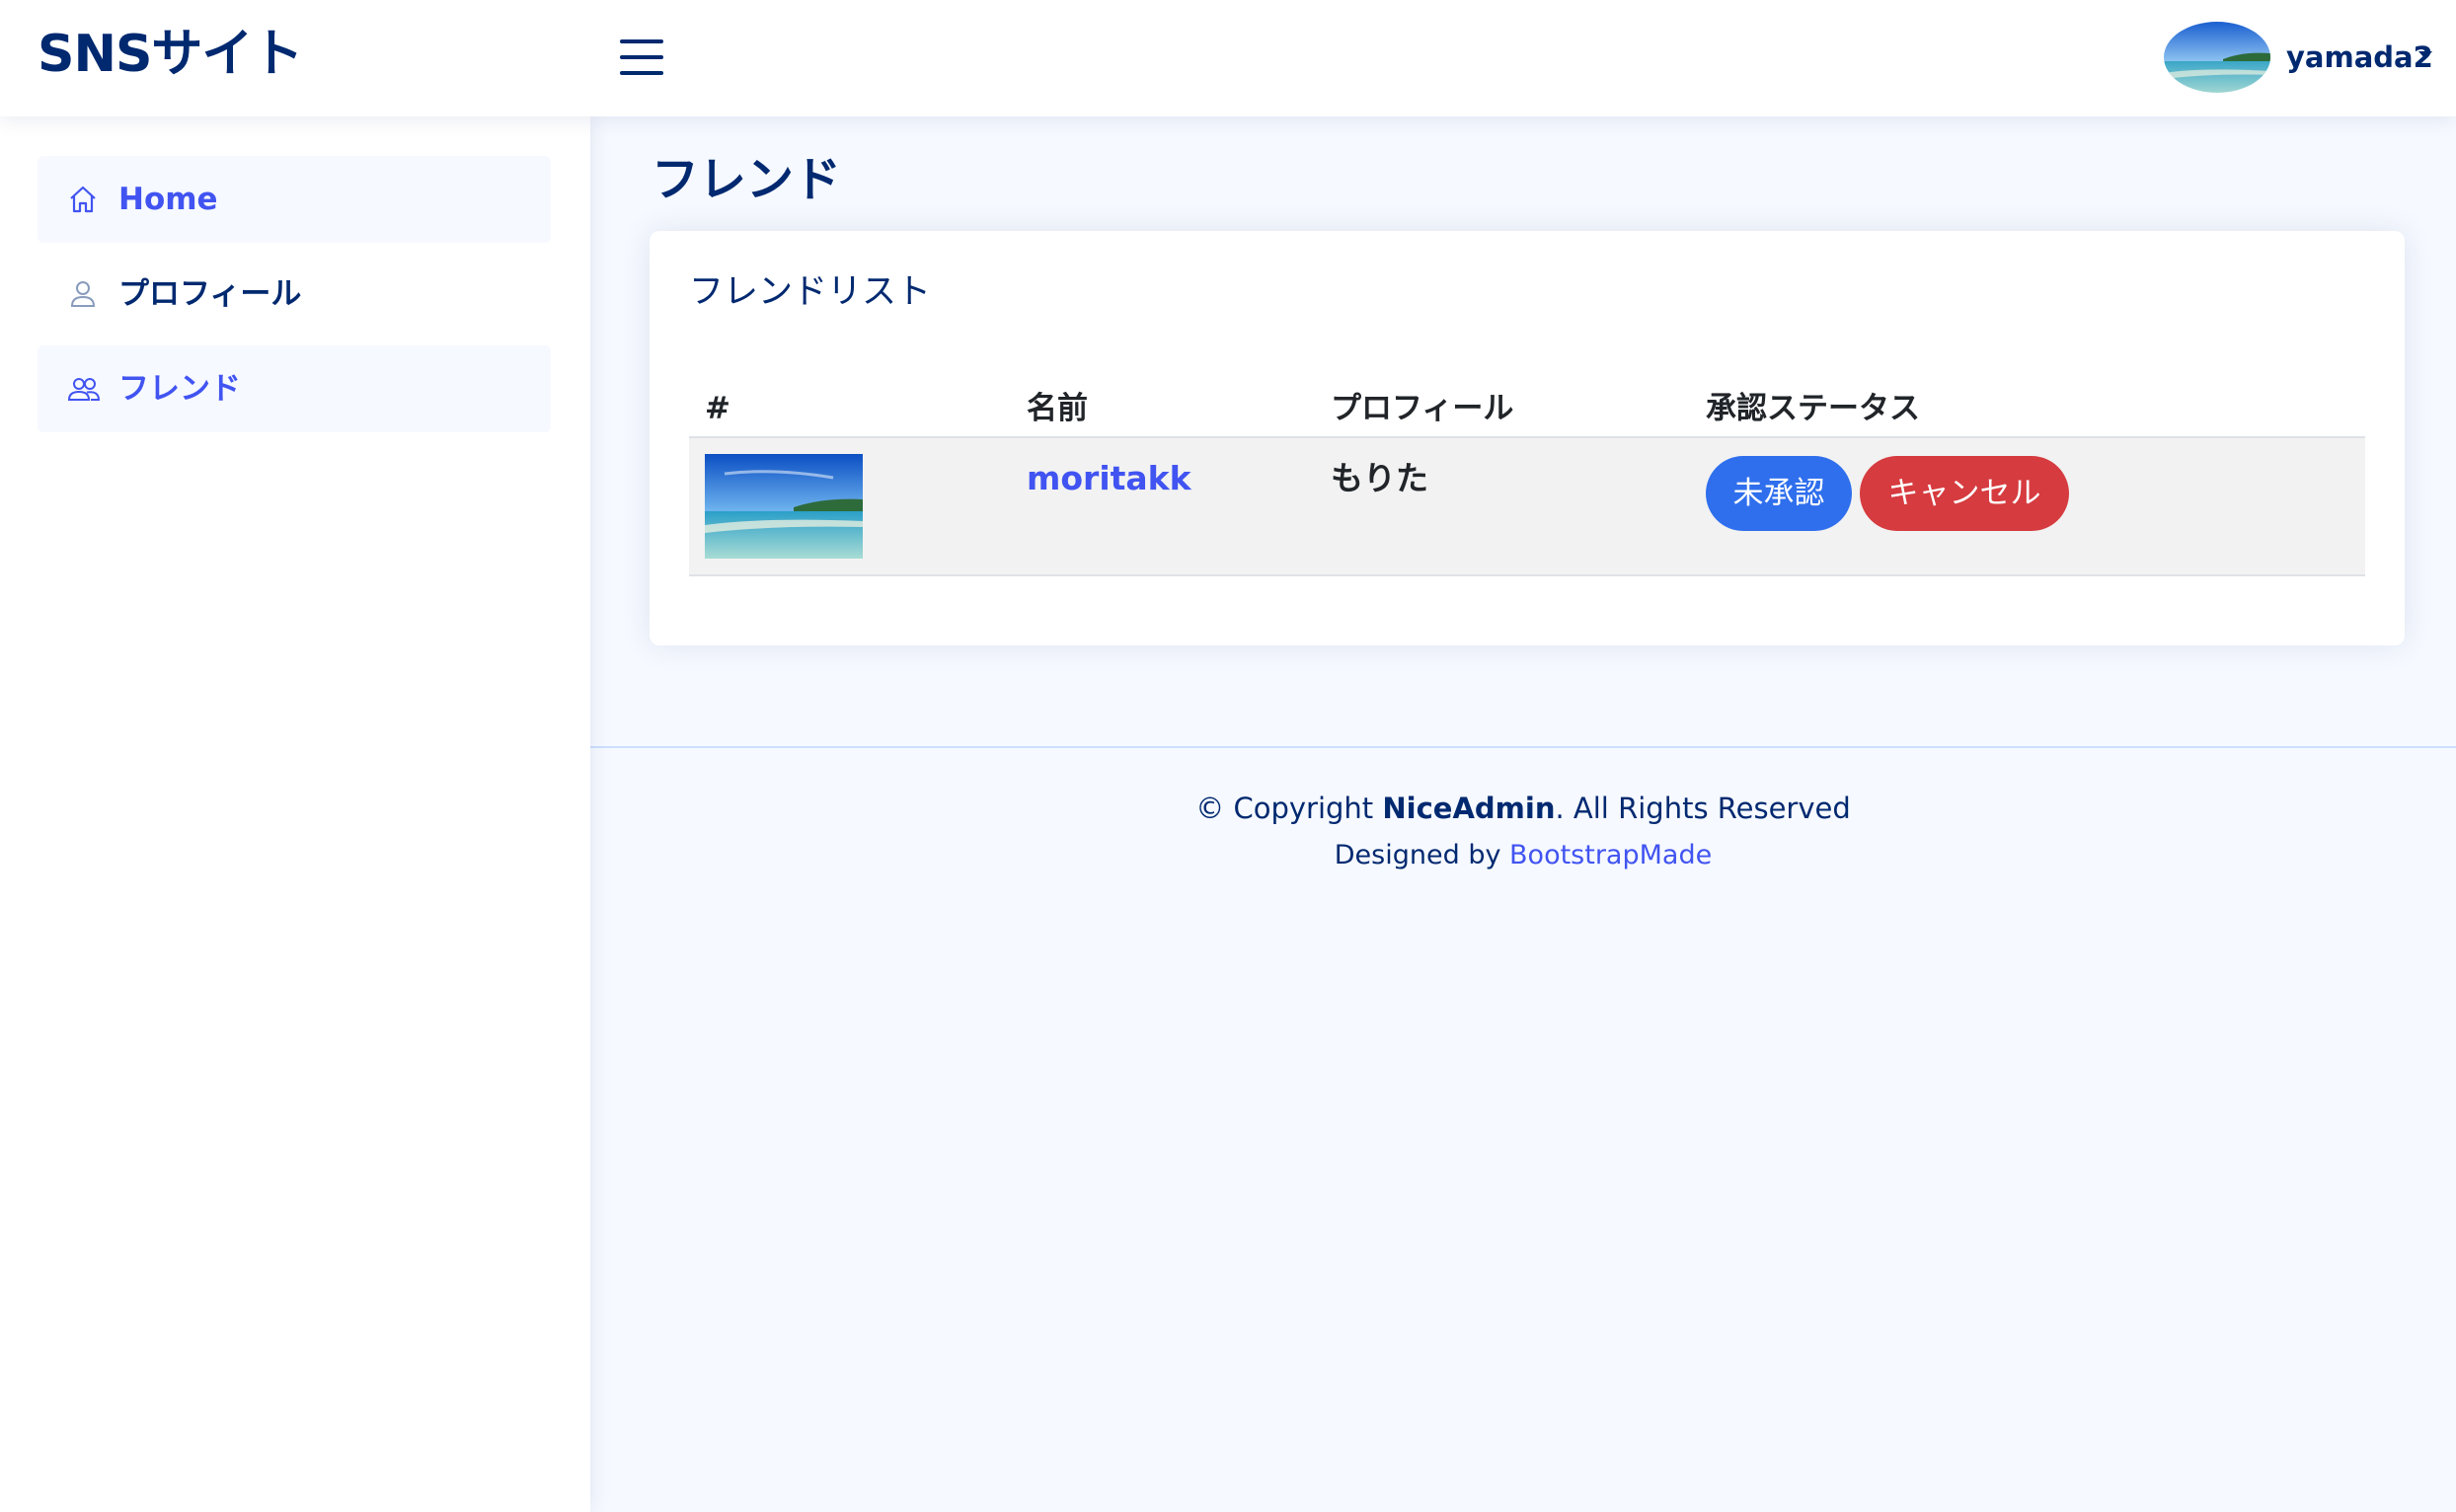 Image resolution: width=2456 pixels, height=1512 pixels. What do you see at coordinates (810, 292) in the screenshot?
I see `card-title: フレンドリスト` at bounding box center [810, 292].